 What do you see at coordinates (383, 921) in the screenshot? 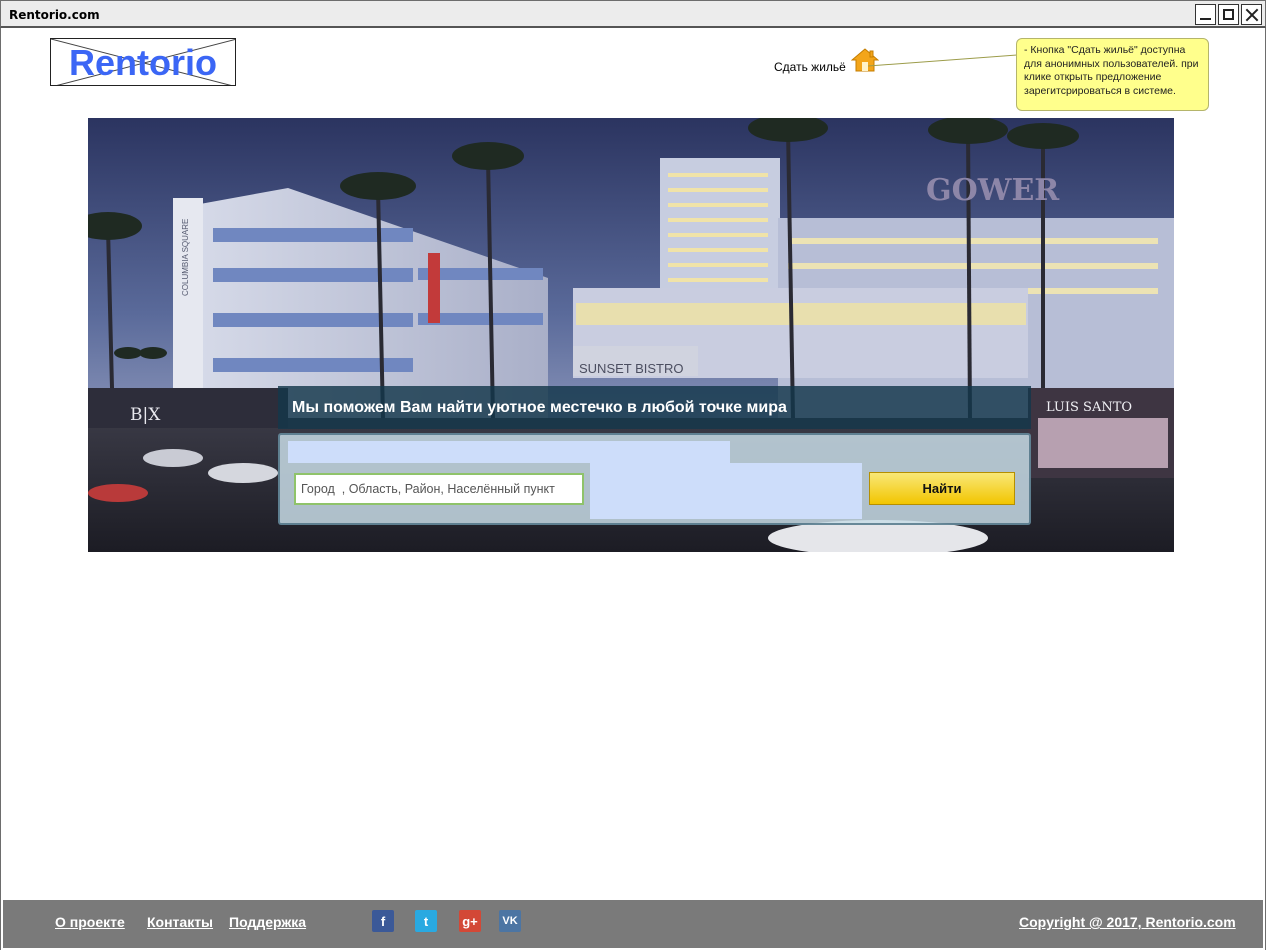
I see `facebook-icon: f` at bounding box center [383, 921].